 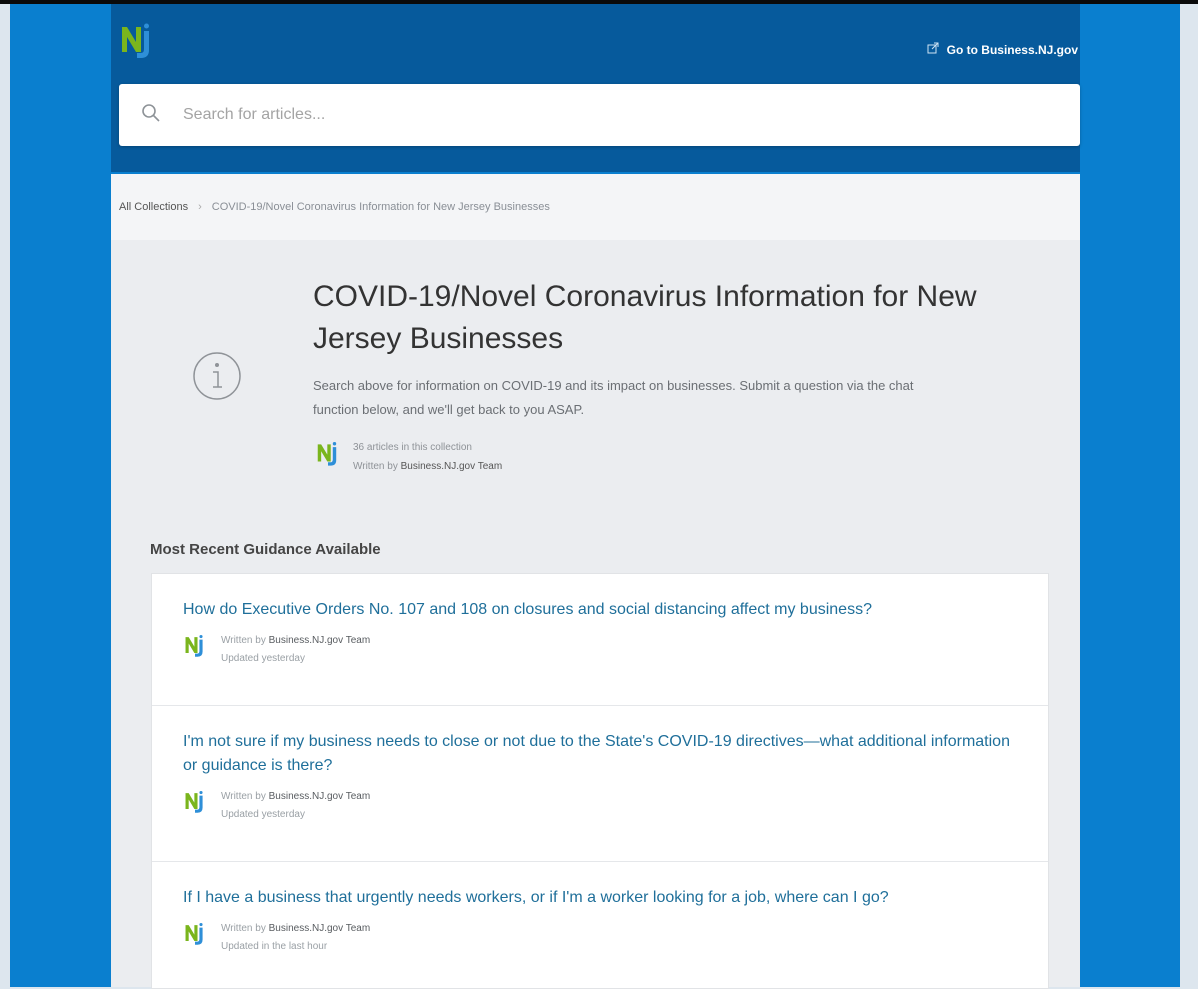 I want to click on site-header: Go to Business.NJ.gov, so click(x=595, y=88).